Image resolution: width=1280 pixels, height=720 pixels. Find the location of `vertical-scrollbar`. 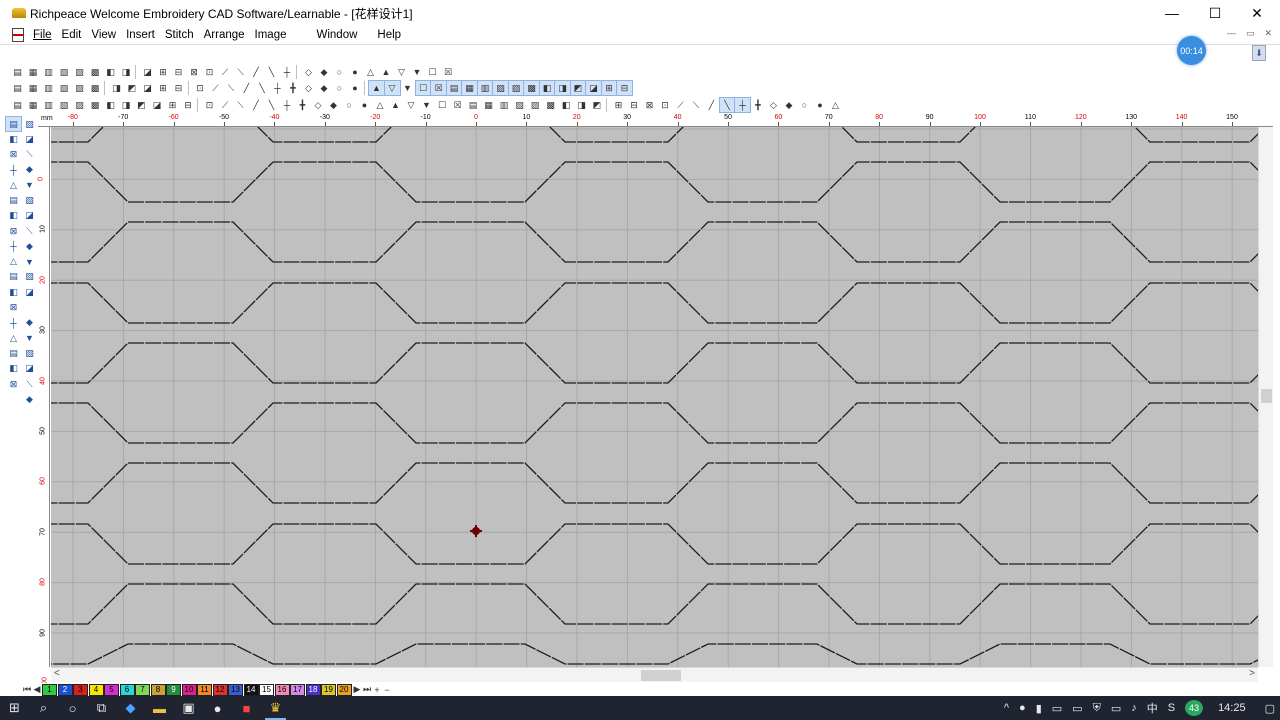

vertical-scrollbar is located at coordinates (1265, 397).